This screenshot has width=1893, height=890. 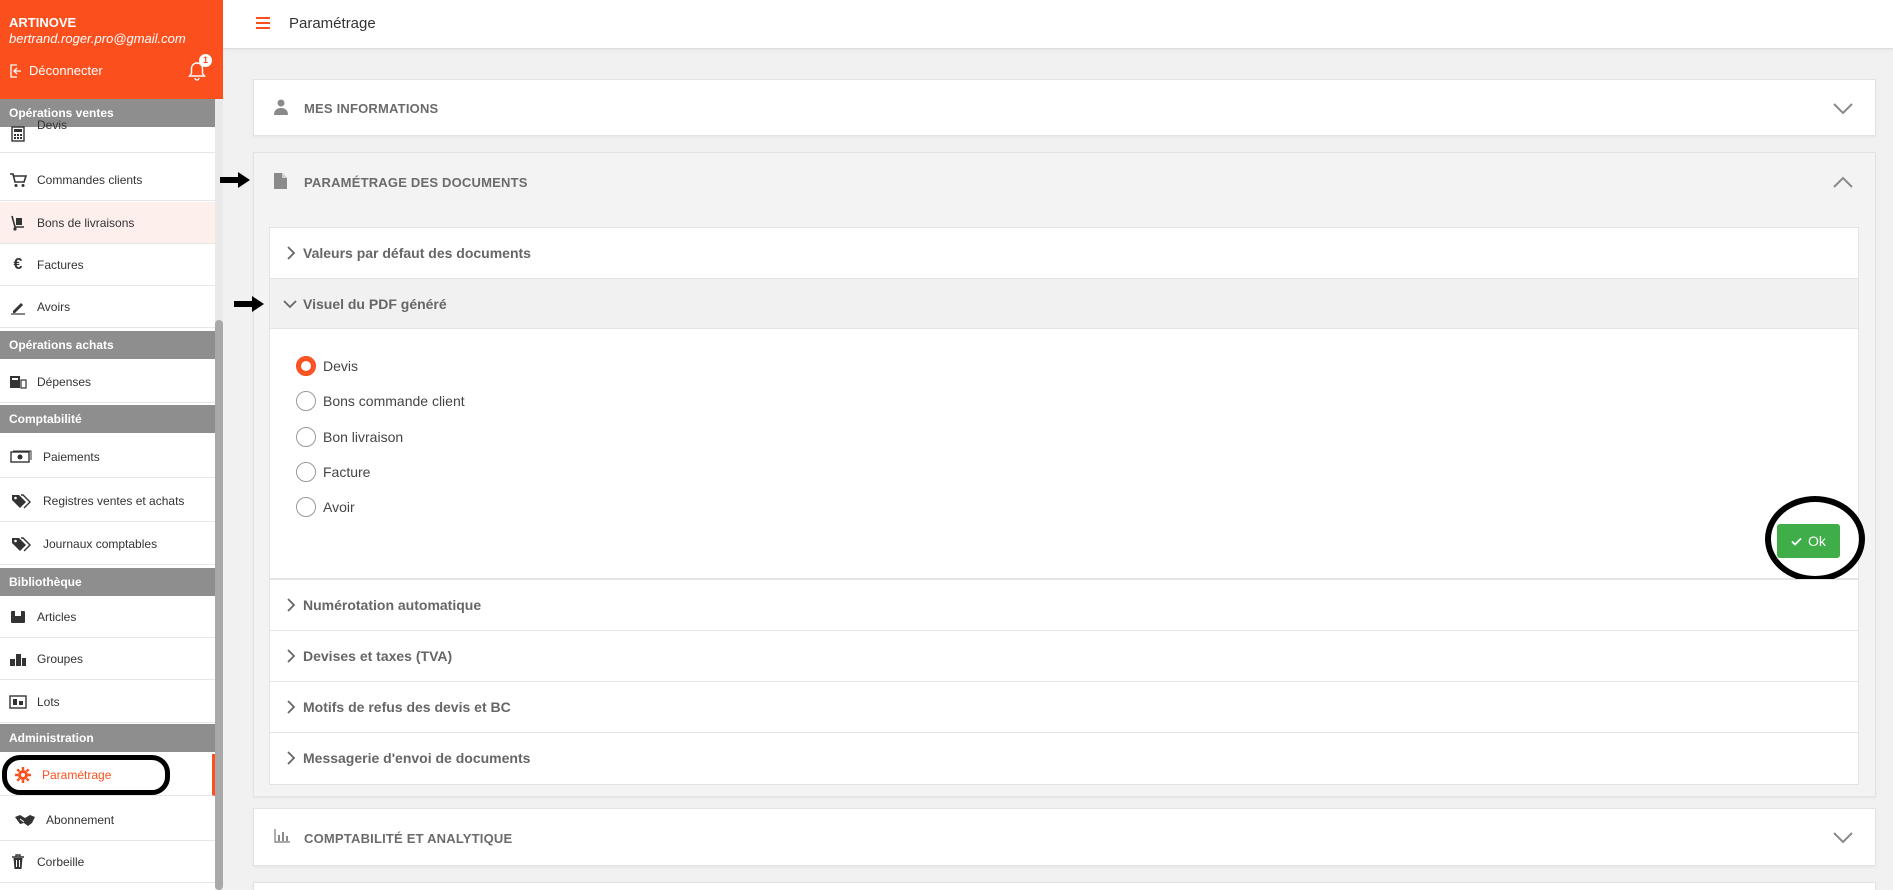 What do you see at coordinates (97, 38) in the screenshot?
I see `user-email: bertrand.roger.pro@gmail.com` at bounding box center [97, 38].